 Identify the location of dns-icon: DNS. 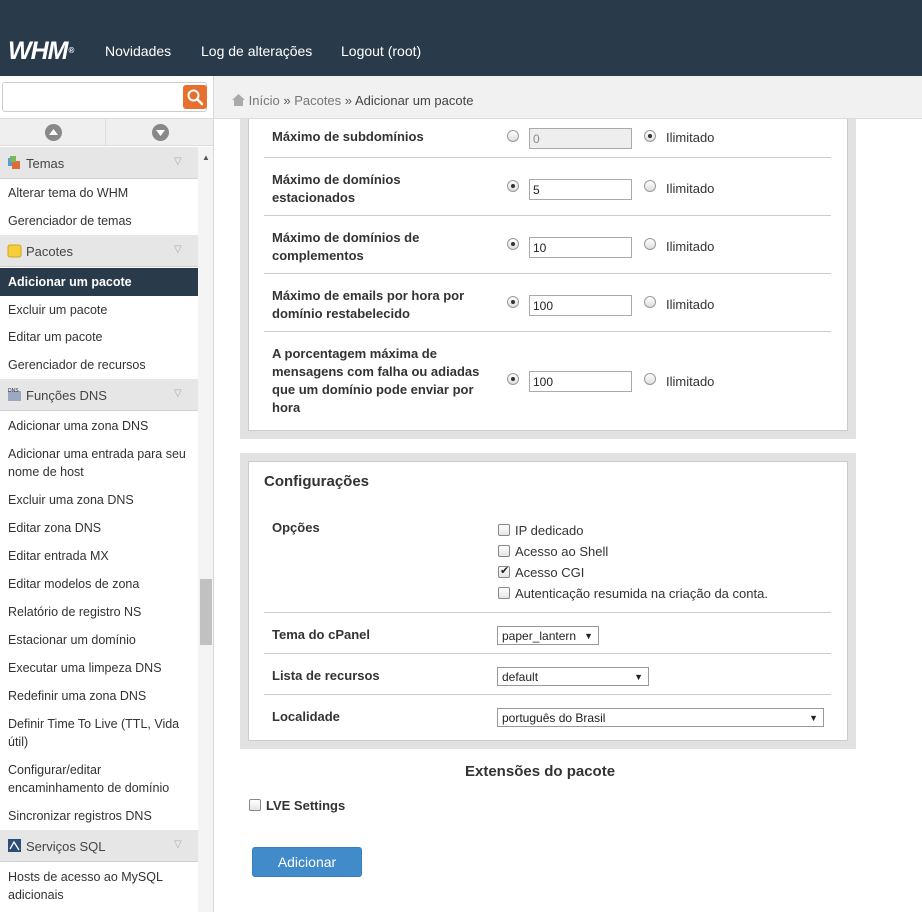
(14, 394).